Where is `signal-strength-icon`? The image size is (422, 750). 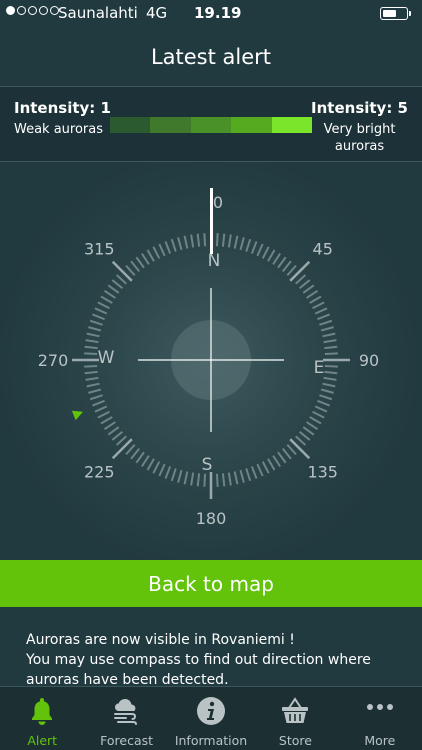 signal-strength-icon is located at coordinates (32, 10).